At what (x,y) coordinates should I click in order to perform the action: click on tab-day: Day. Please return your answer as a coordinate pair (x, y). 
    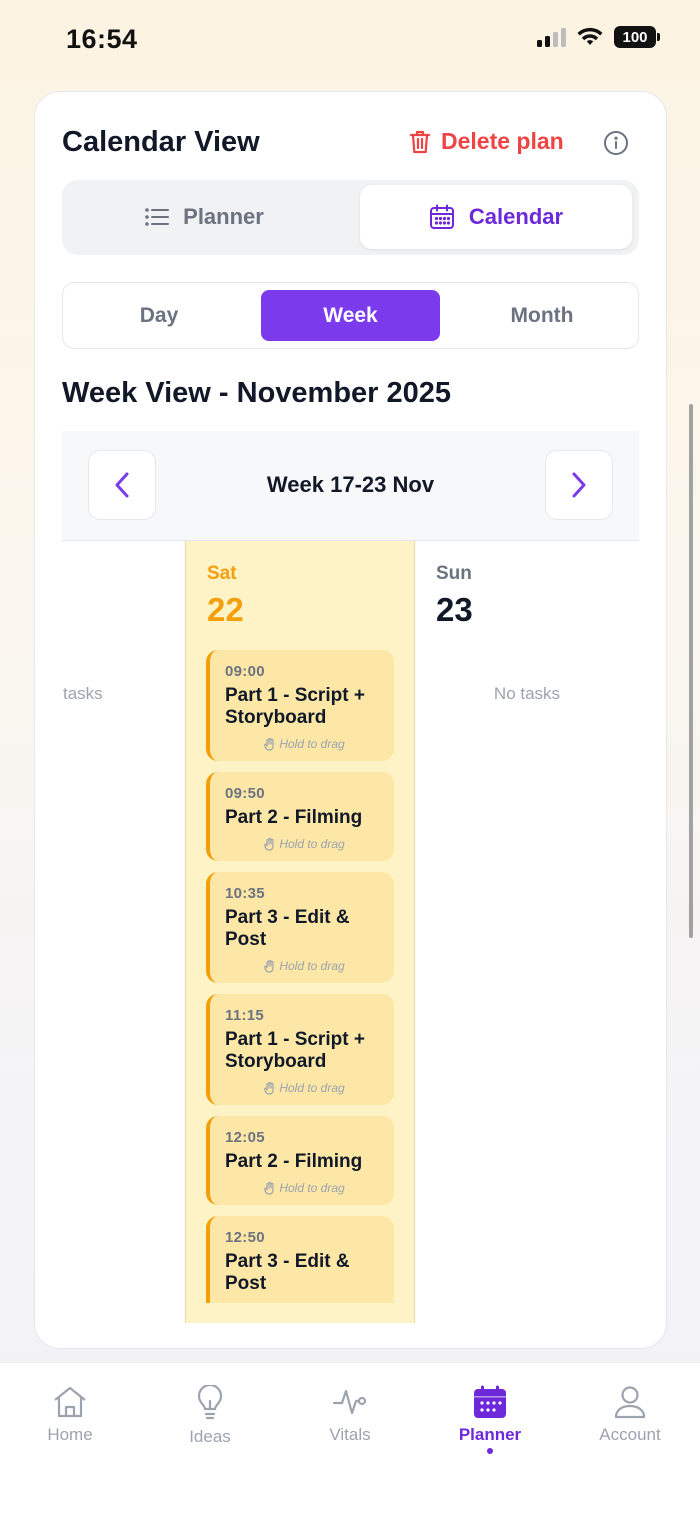
    Looking at the image, I should click on (159, 315).